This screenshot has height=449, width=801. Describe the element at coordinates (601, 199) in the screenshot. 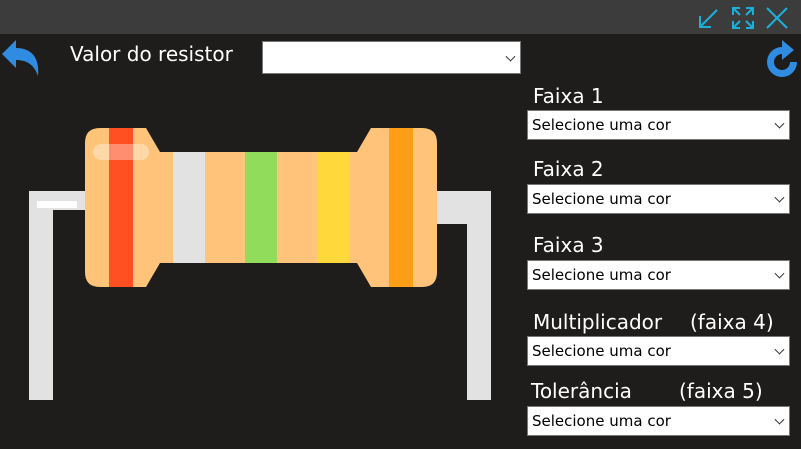

I see `band-2-selected: Selecione uma cor` at that location.